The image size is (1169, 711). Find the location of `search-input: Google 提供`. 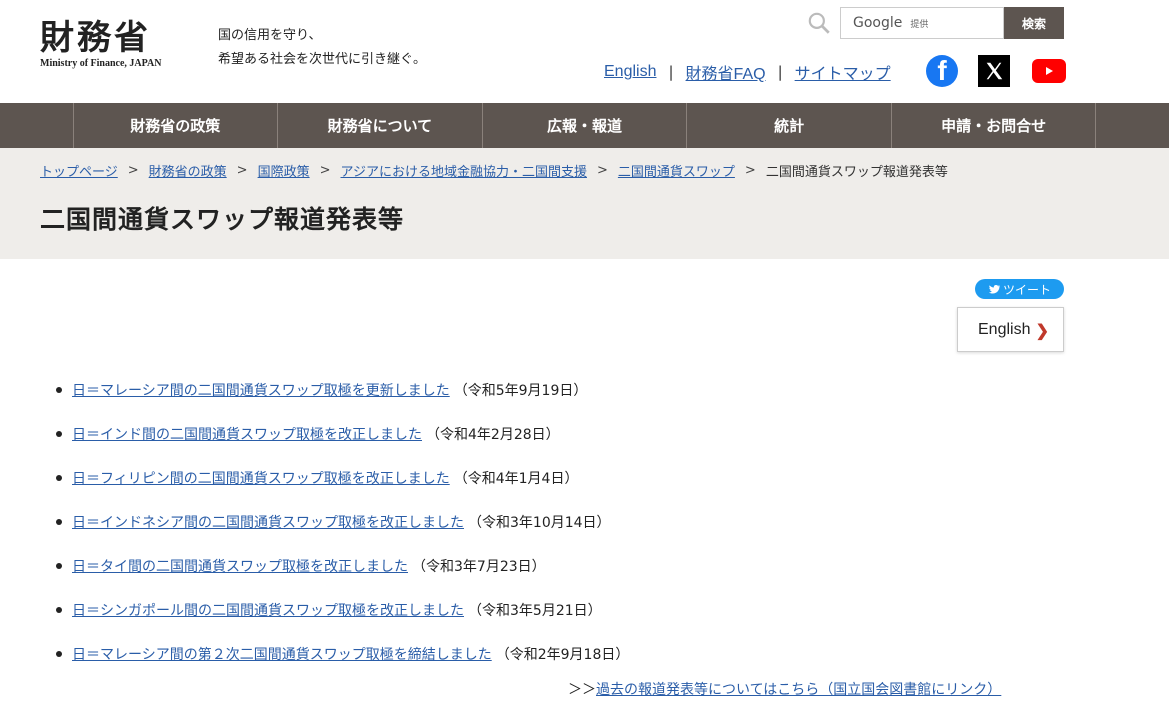

search-input: Google 提供 is located at coordinates (922, 23).